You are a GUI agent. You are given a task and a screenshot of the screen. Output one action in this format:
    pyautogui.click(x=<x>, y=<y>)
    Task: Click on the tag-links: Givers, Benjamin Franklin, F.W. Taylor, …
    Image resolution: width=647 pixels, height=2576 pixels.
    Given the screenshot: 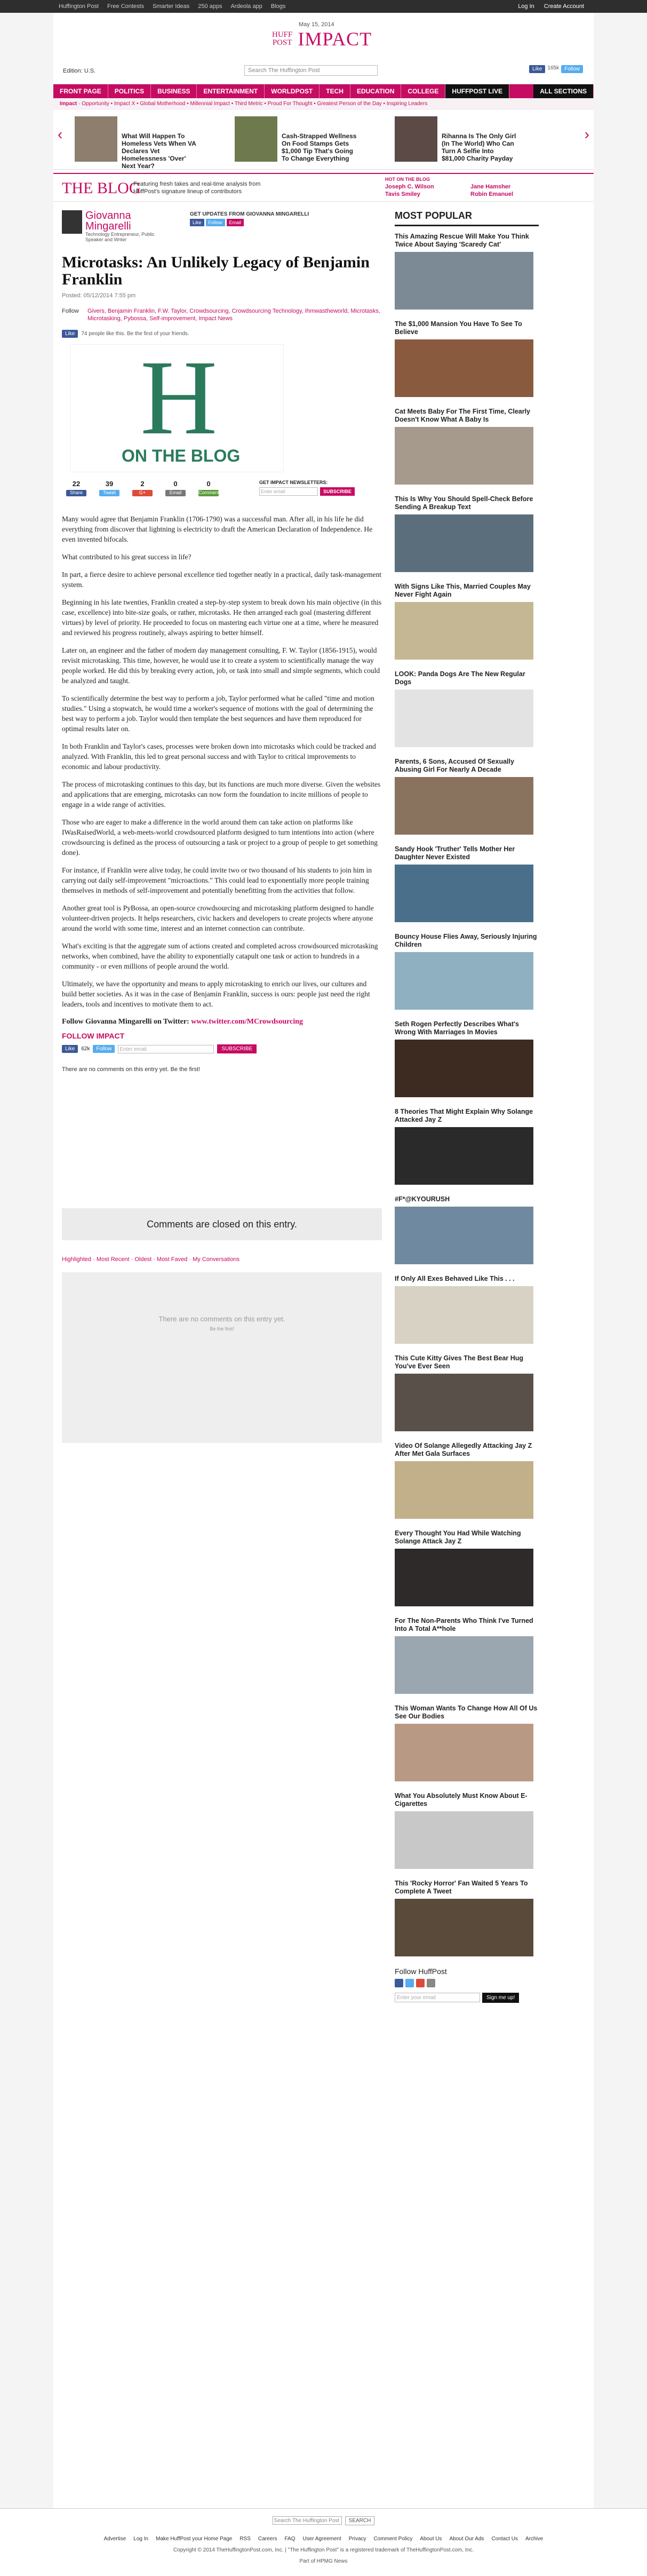 What is the action you would take?
    pyautogui.click(x=234, y=314)
    